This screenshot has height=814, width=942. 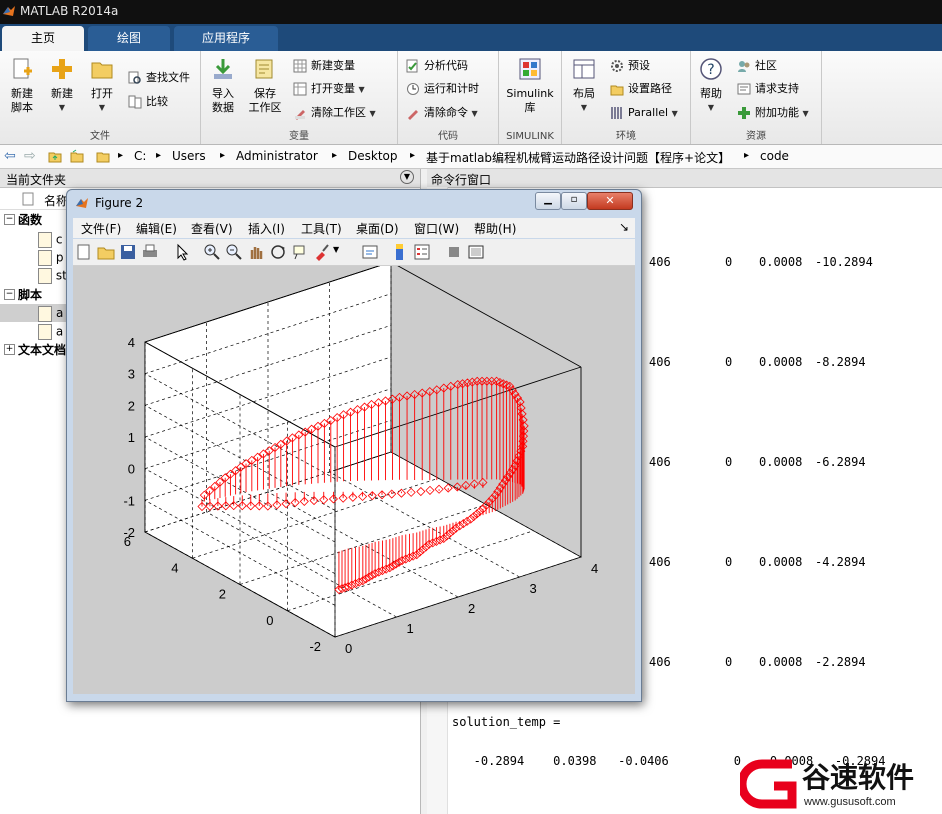 I want to click on breadcrumb-item: C:, so click(x=140, y=156).